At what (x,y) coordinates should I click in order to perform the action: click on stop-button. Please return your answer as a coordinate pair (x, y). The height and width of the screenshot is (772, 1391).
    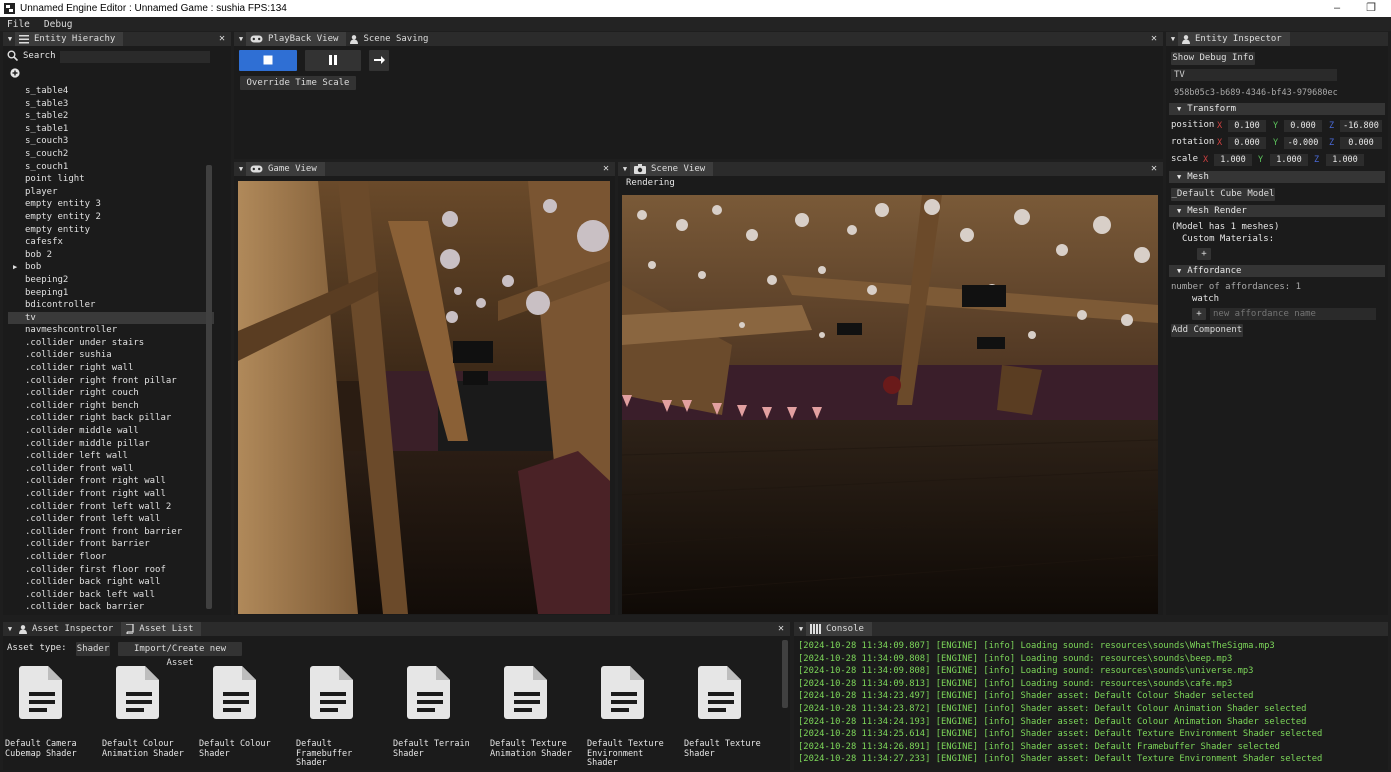
    Looking at the image, I should click on (268, 60).